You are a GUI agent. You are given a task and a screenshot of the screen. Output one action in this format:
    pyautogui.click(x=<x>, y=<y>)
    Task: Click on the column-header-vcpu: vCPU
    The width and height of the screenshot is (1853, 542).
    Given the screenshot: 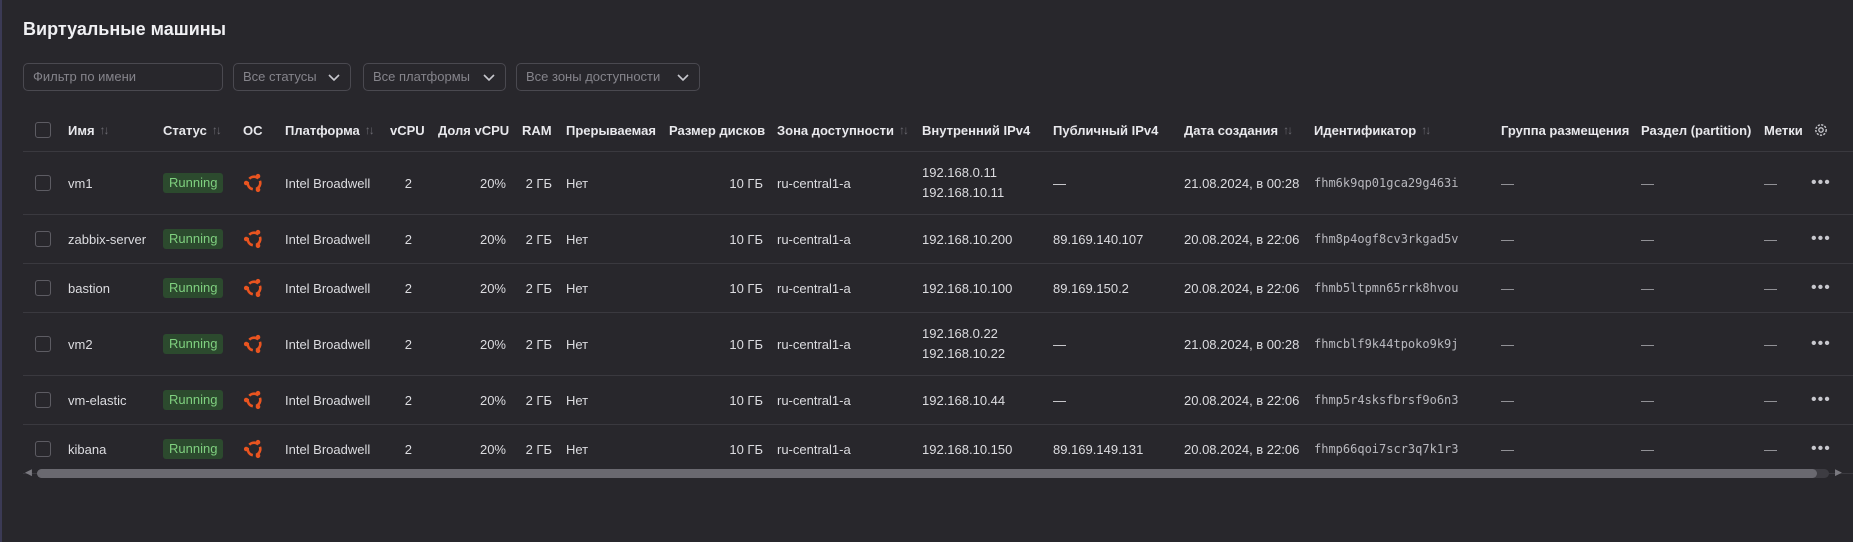 What is the action you would take?
    pyautogui.click(x=407, y=130)
    